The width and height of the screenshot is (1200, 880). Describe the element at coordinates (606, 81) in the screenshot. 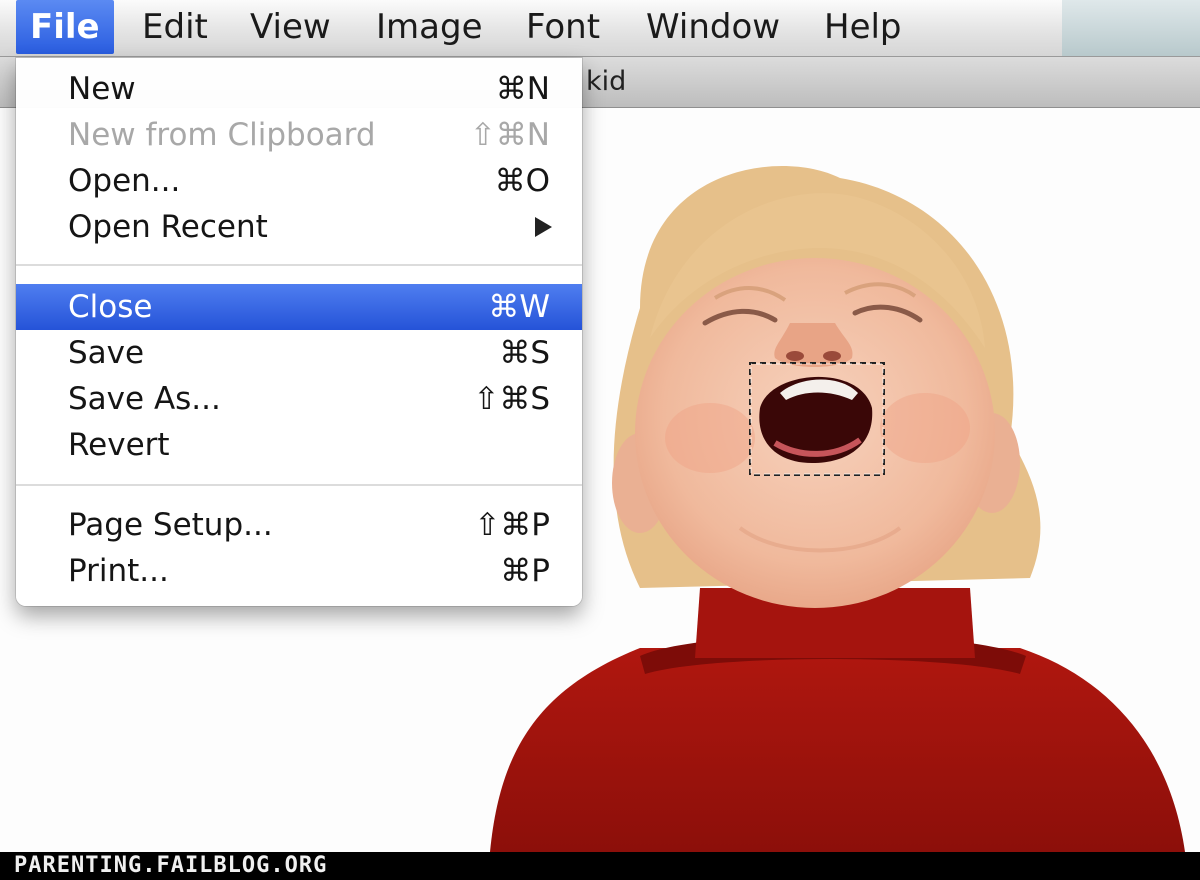

I see `window-title: kid` at that location.